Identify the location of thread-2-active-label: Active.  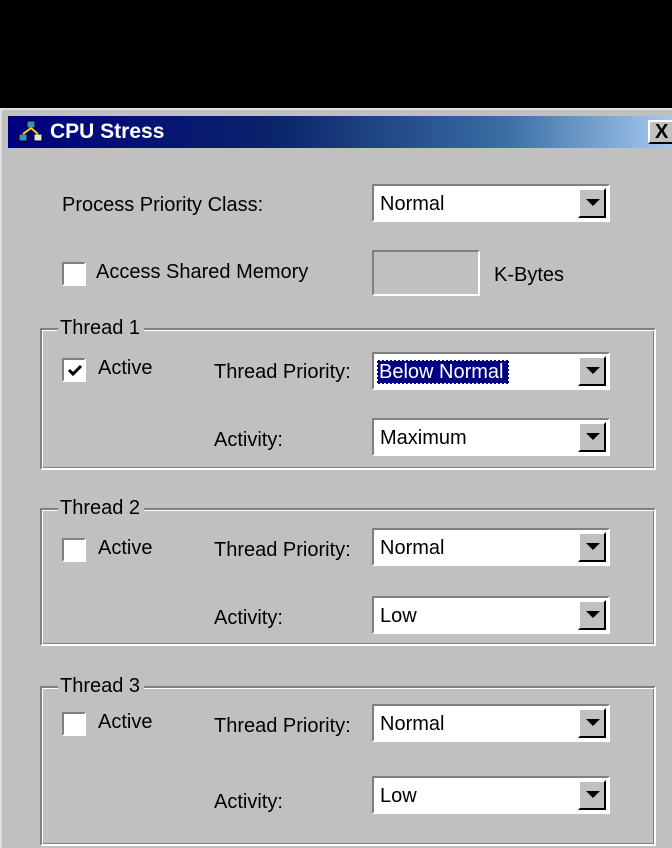
(125, 548).